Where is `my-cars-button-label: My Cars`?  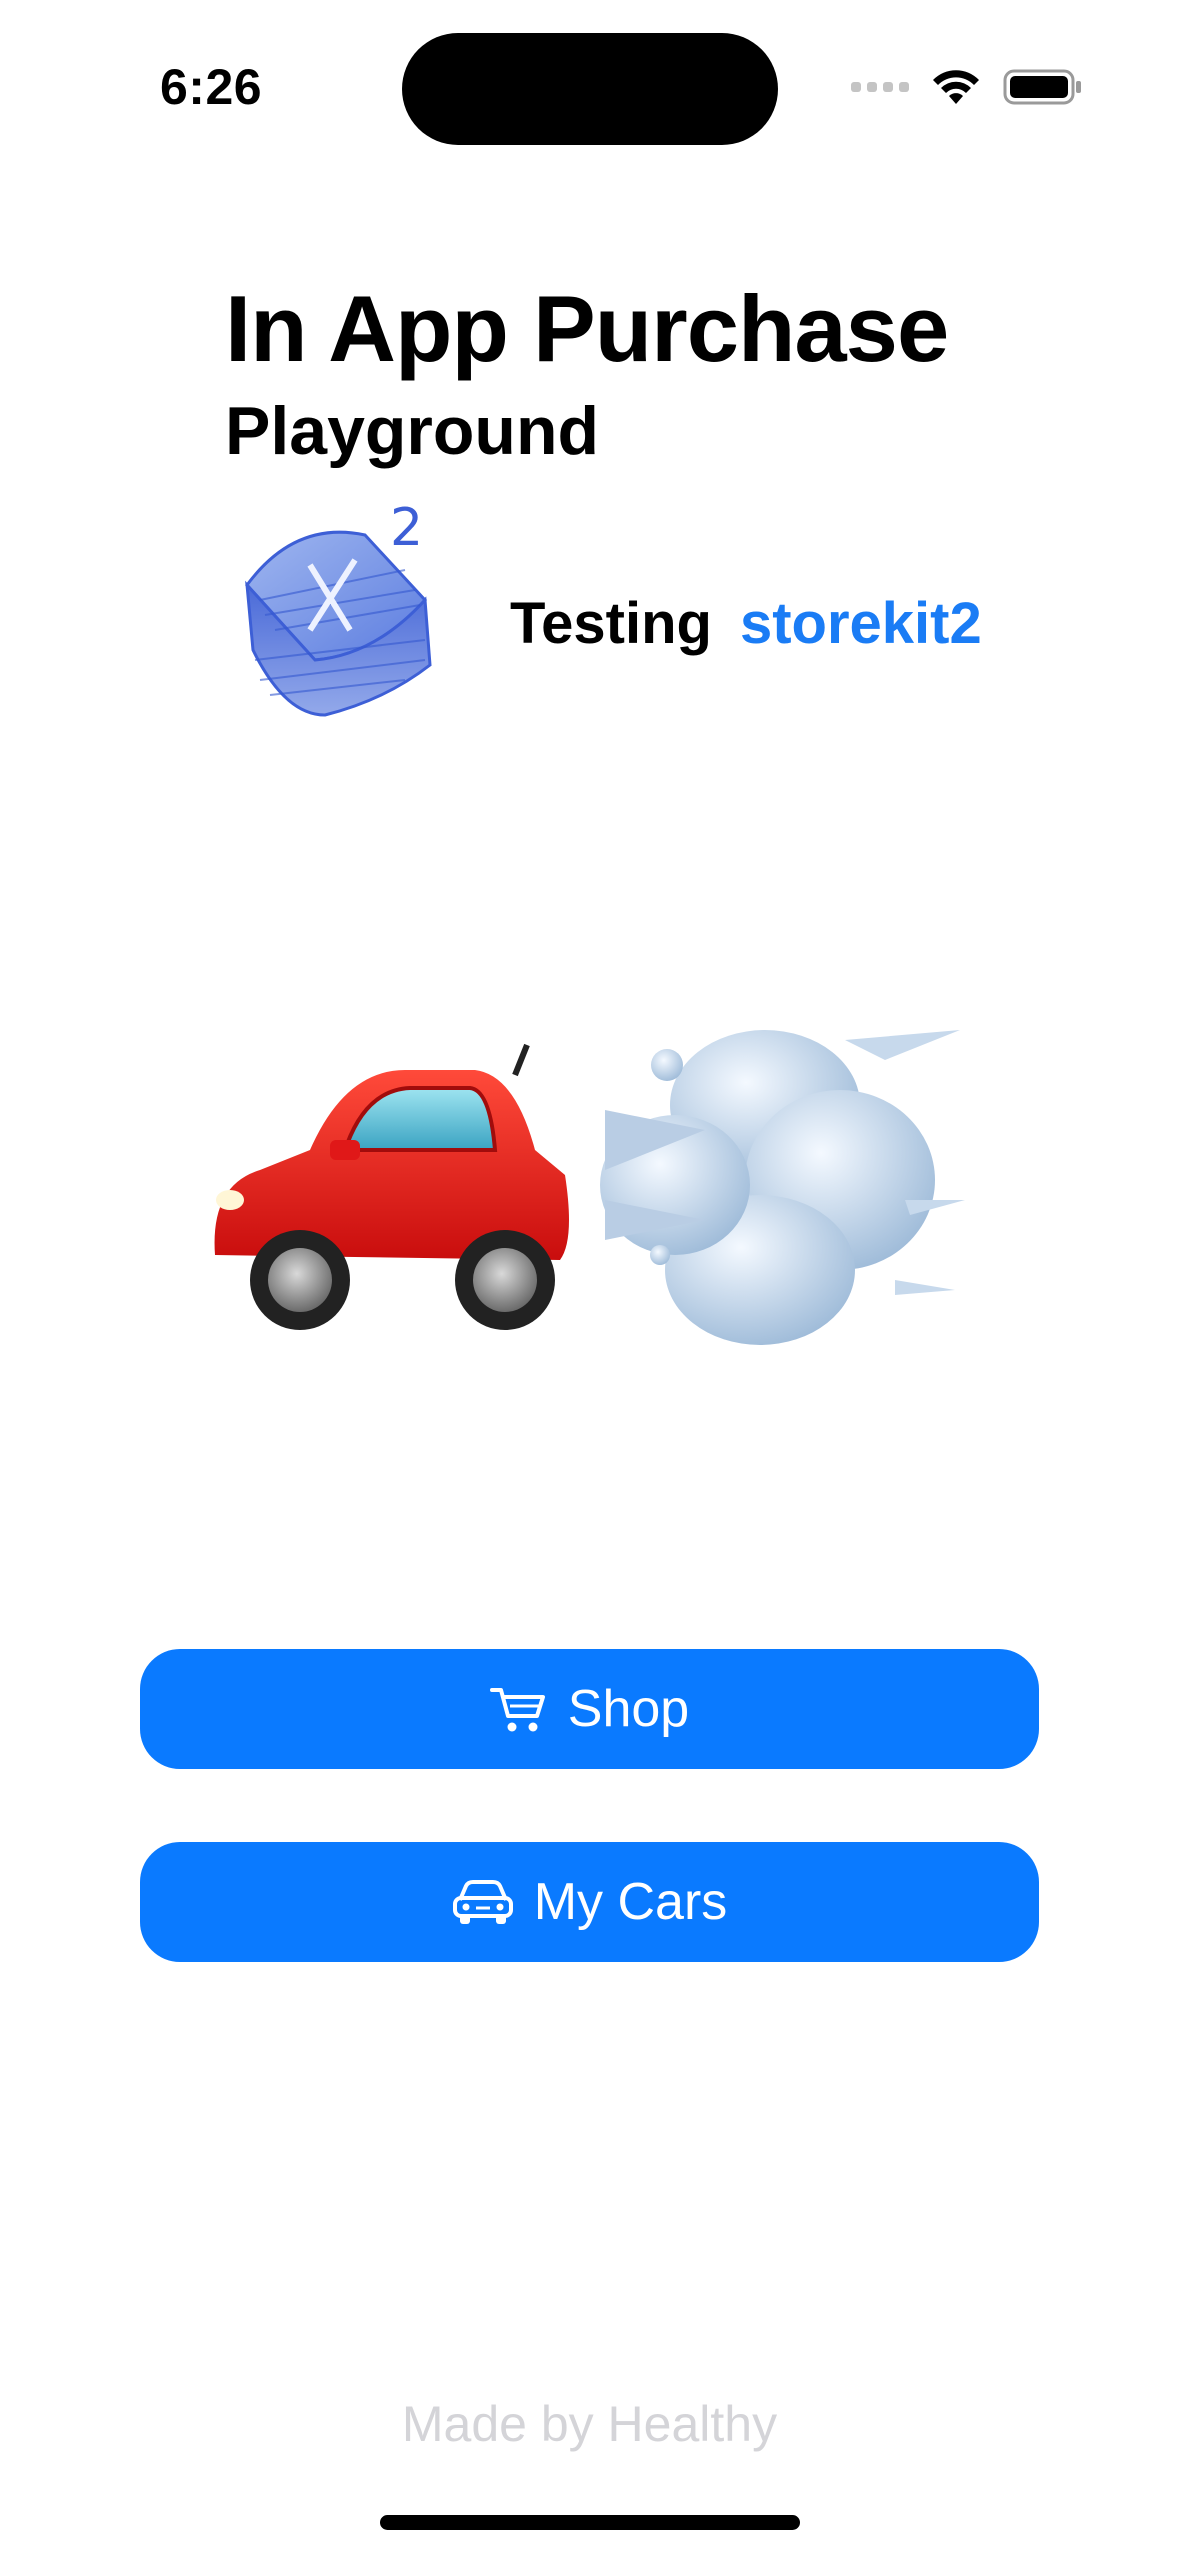 my-cars-button-label: My Cars is located at coordinates (630, 1902).